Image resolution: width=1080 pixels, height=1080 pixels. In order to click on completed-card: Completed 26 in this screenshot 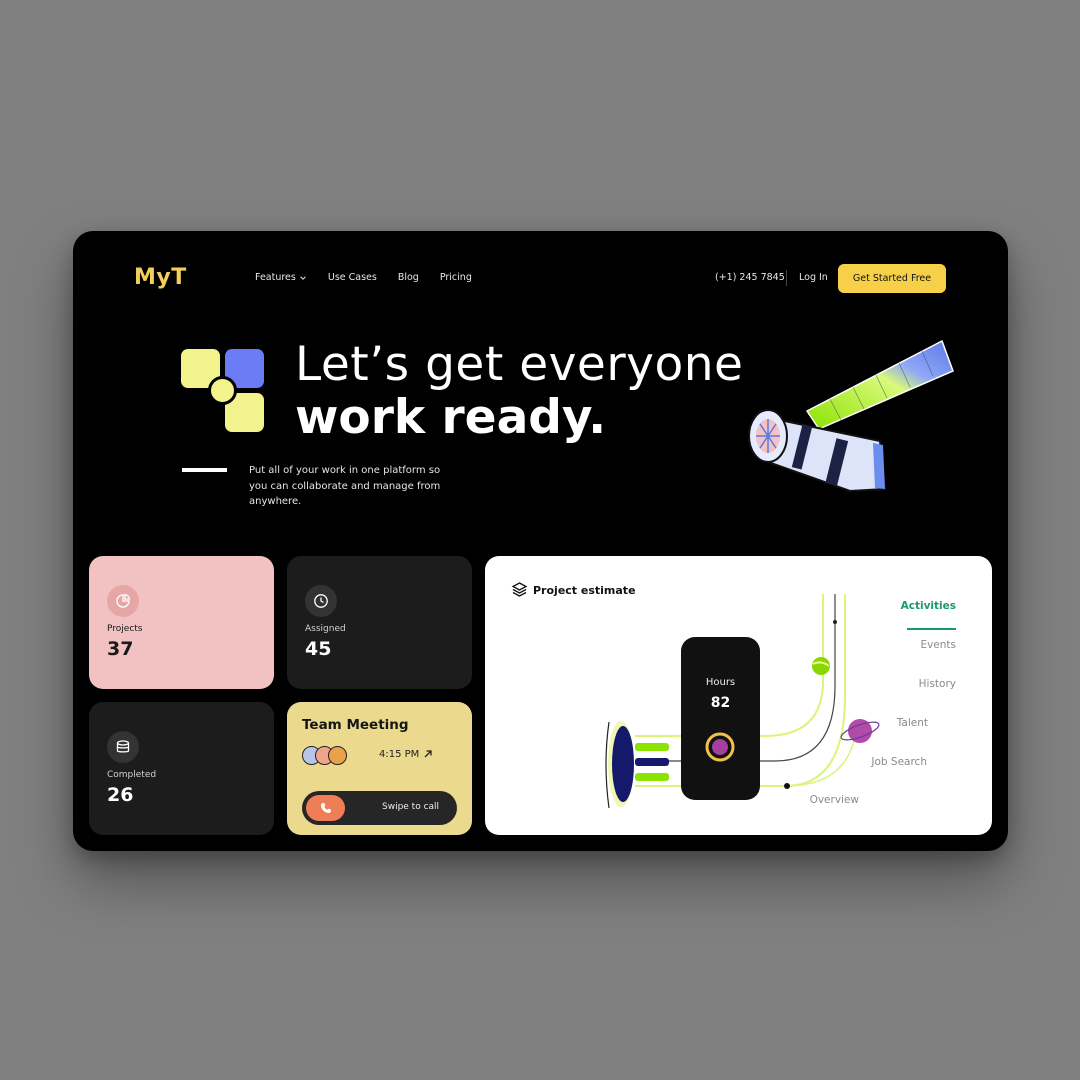, I will do `click(181, 768)`.